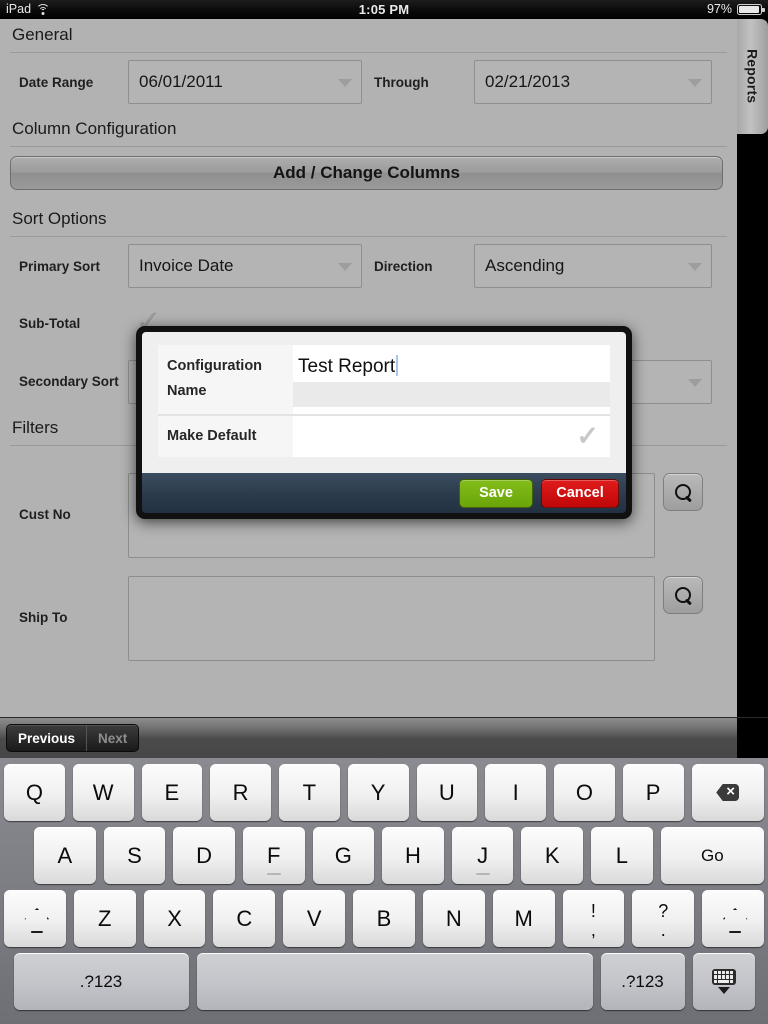 This screenshot has width=768, height=1024. I want to click on cust-no-label: Cust No, so click(45, 514).